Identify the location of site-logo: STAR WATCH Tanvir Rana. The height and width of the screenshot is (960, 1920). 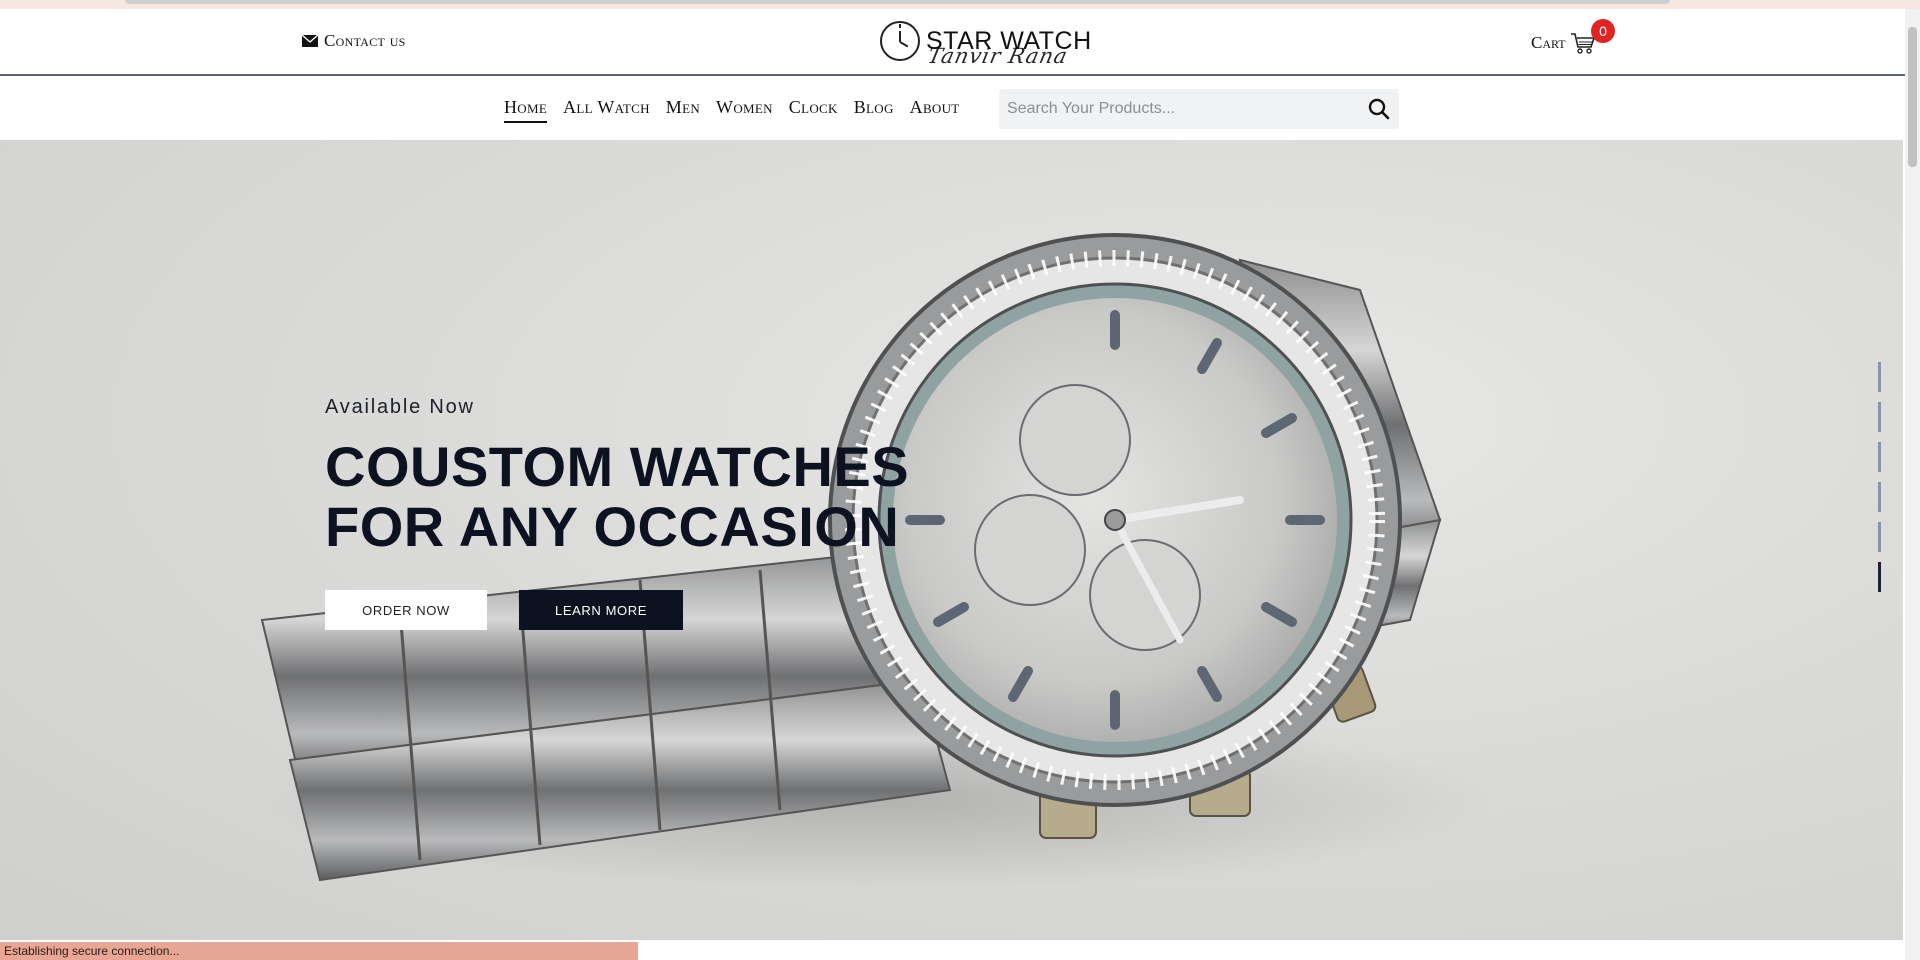
(986, 44).